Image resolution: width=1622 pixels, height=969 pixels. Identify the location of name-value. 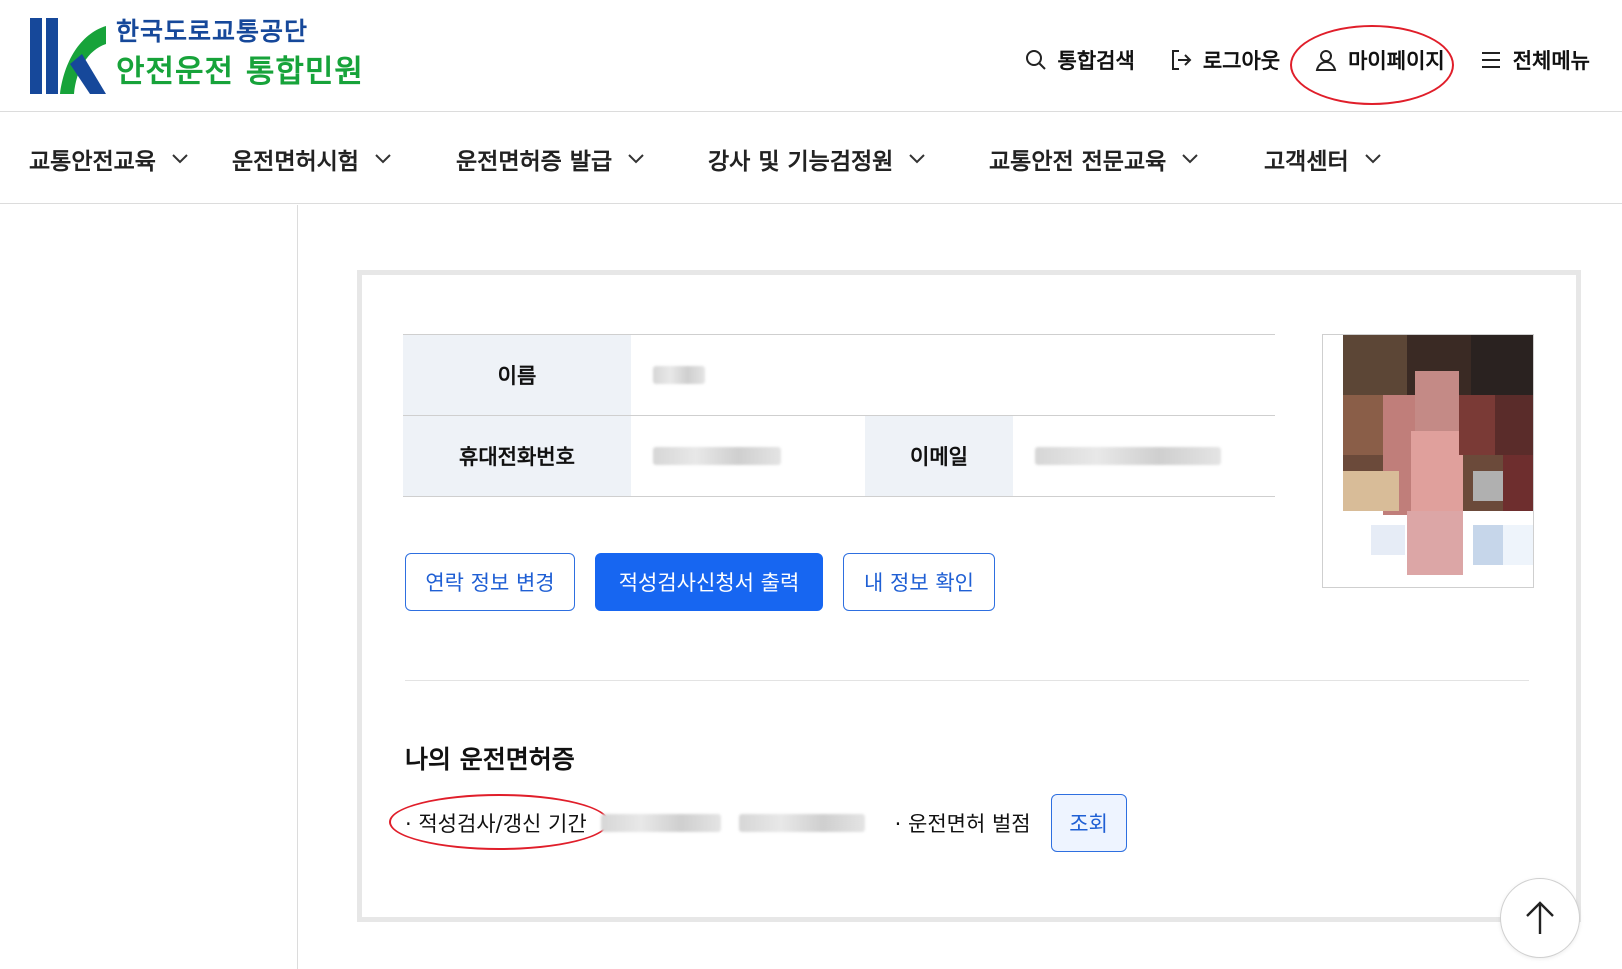
(953, 375).